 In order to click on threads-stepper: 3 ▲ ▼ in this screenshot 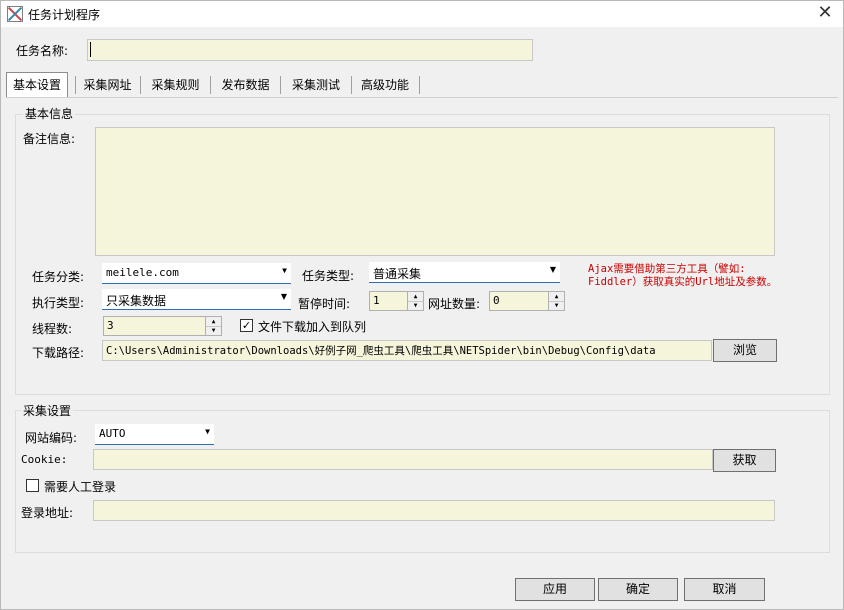, I will do `click(162, 326)`.